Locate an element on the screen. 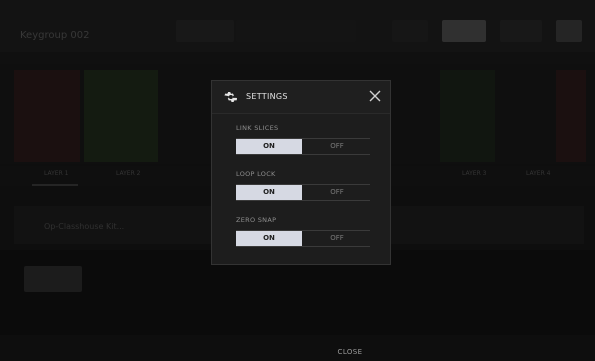 Image resolution: width=595 pixels, height=361 pixels. zero-snap-off-button: OFF is located at coordinates (337, 238).